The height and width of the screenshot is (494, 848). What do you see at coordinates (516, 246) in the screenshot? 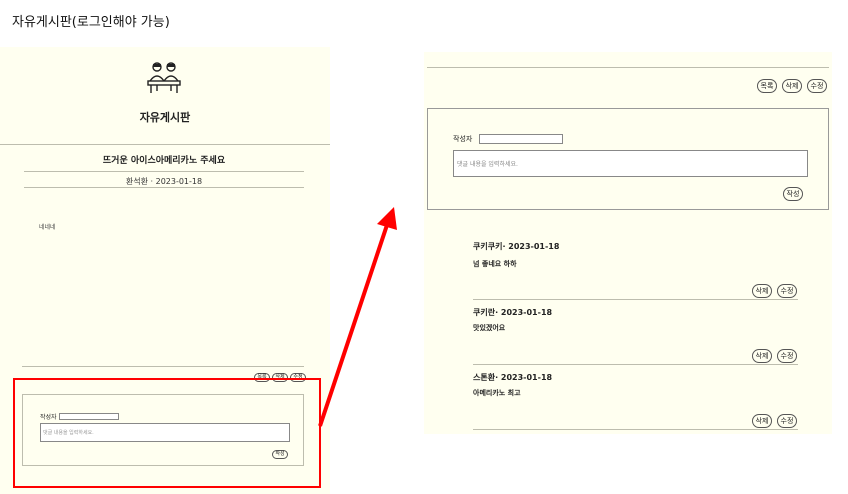
I see `comment-meta: 쿠키쿠키· 2023-01-18` at bounding box center [516, 246].